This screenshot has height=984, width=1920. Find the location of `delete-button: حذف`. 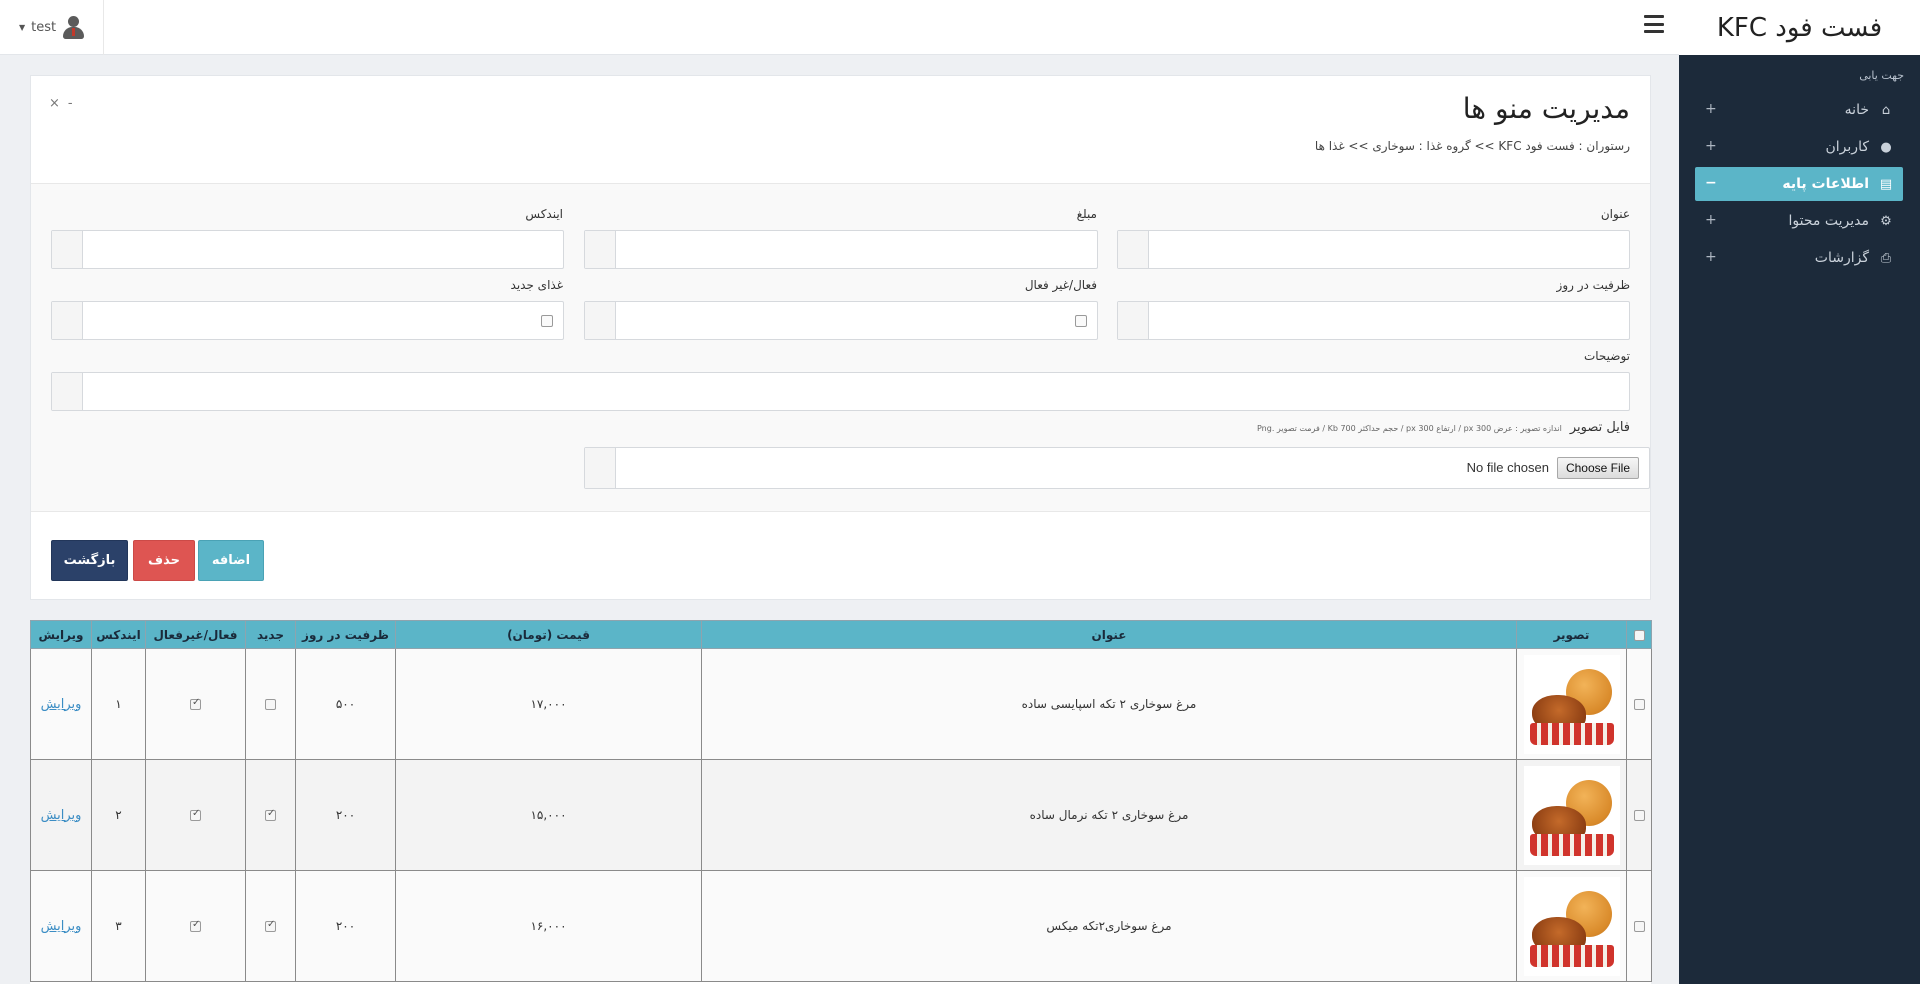

delete-button: حذف is located at coordinates (164, 560).